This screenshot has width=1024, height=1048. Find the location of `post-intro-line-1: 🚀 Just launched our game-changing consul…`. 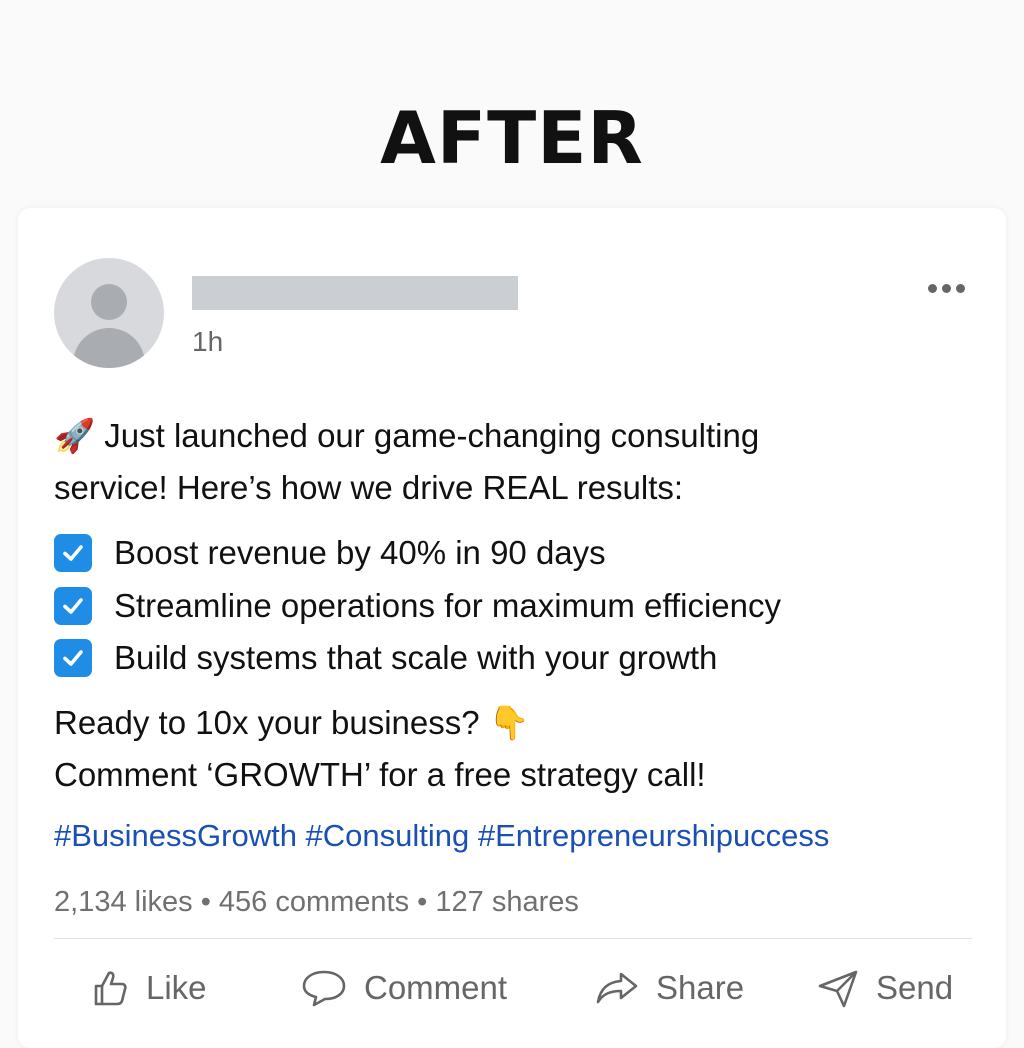

post-intro-line-1: 🚀 Just launched our game-changing consul… is located at coordinates (407, 435).